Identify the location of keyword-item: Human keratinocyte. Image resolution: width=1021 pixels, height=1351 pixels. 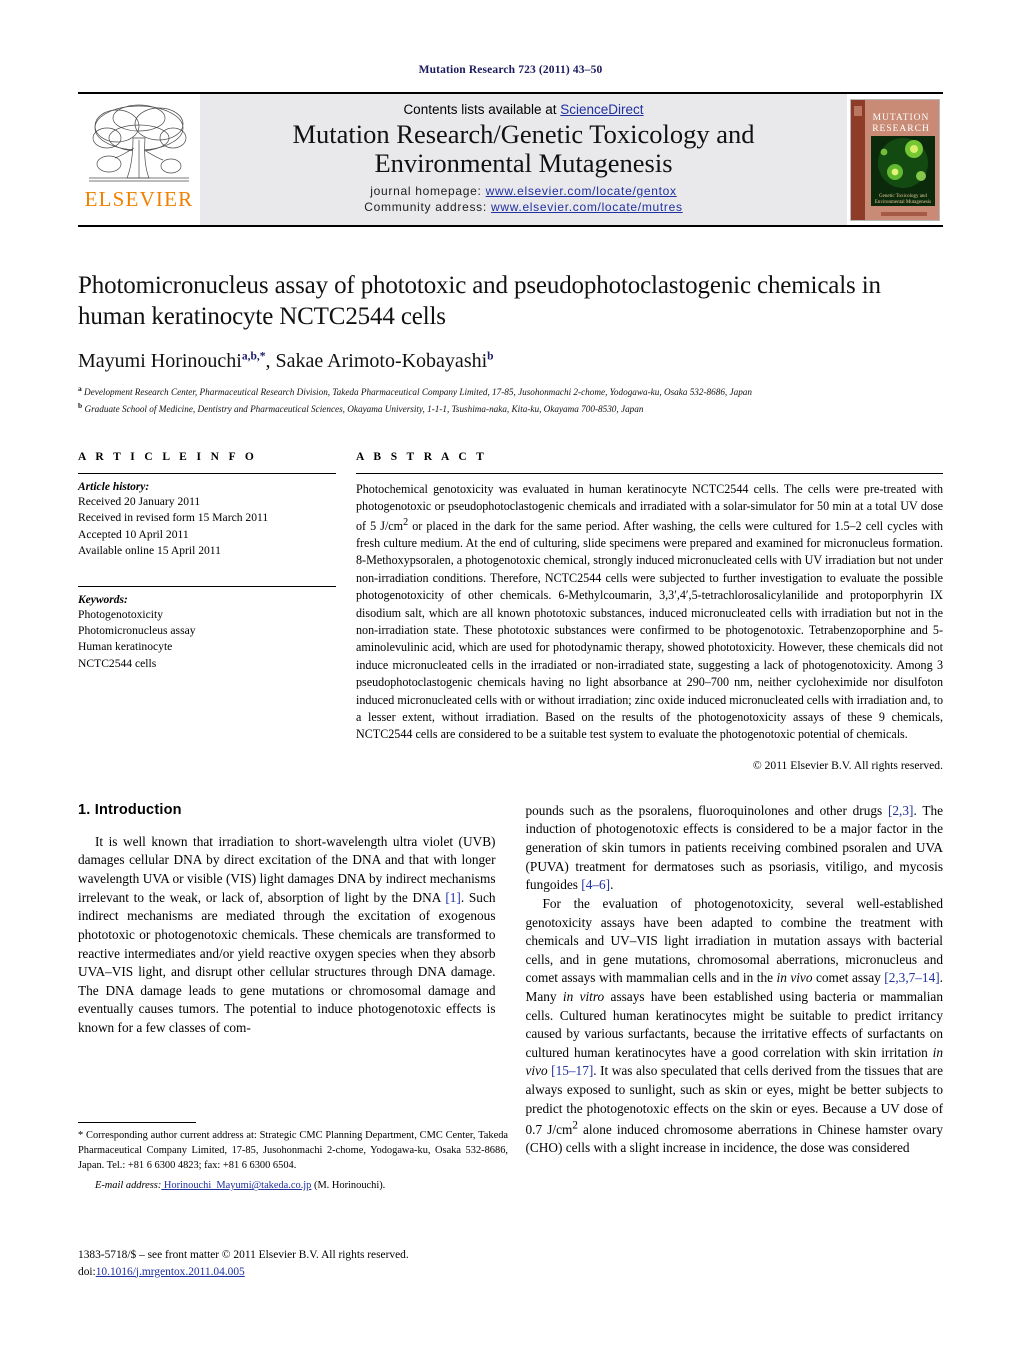
(125, 647).